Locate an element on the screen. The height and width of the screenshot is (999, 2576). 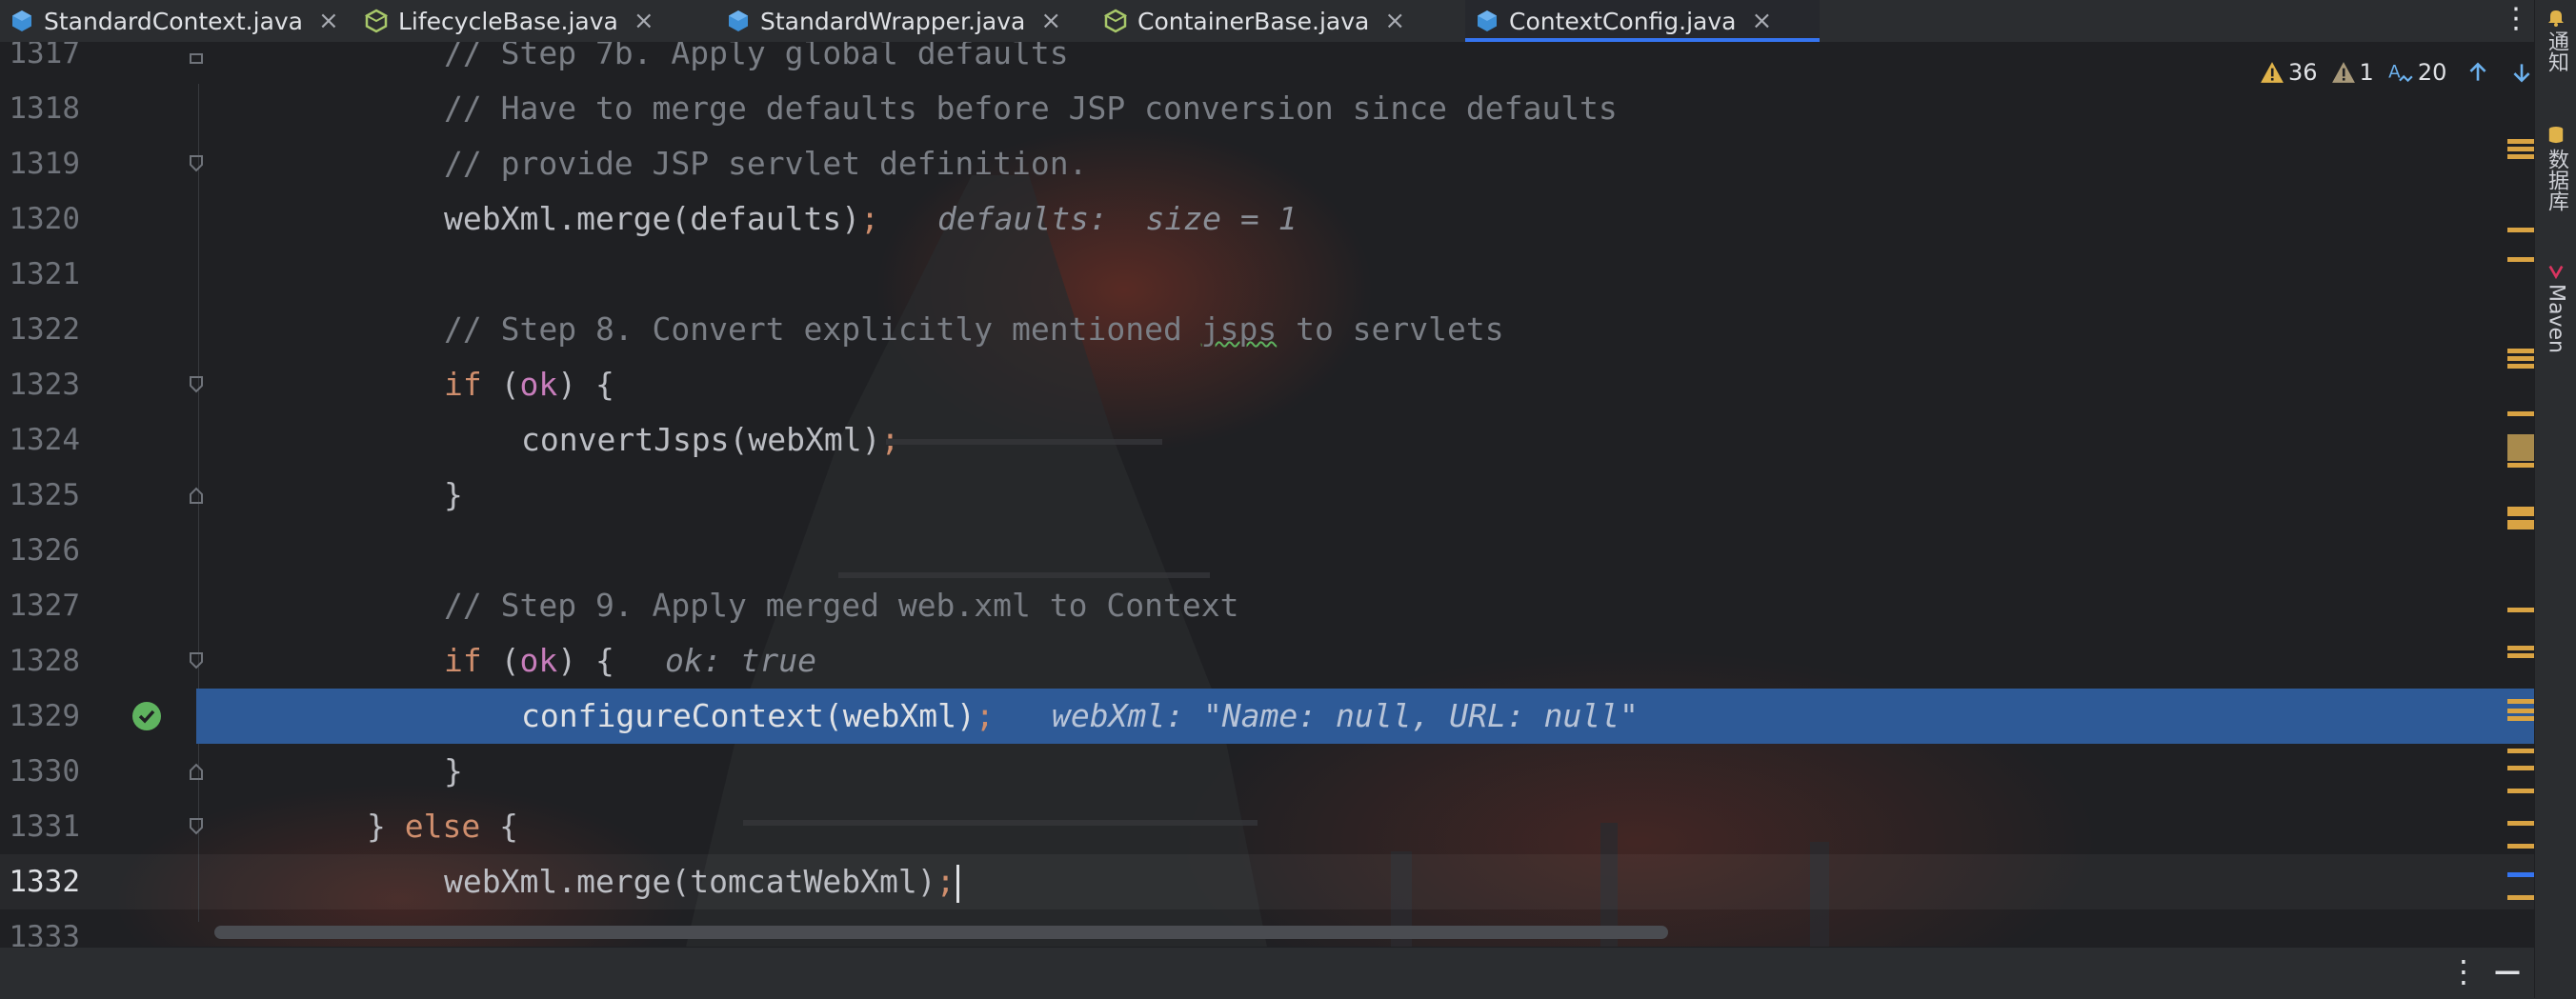
code-line: 1328 if (ok) { ok: true is located at coordinates (1267, 661).